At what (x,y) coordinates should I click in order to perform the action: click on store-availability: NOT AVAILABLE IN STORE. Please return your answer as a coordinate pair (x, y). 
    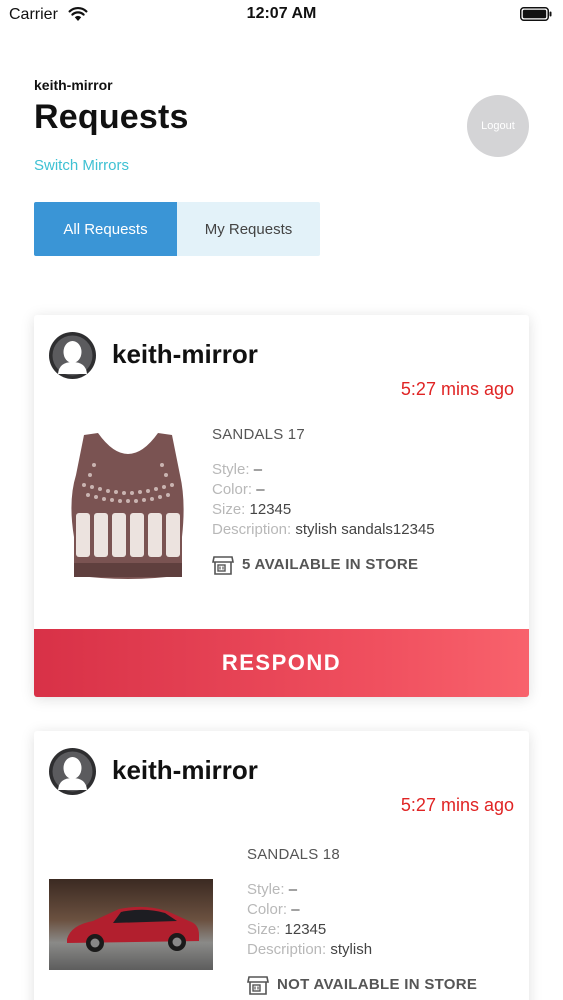
    Looking at the image, I should click on (362, 985).